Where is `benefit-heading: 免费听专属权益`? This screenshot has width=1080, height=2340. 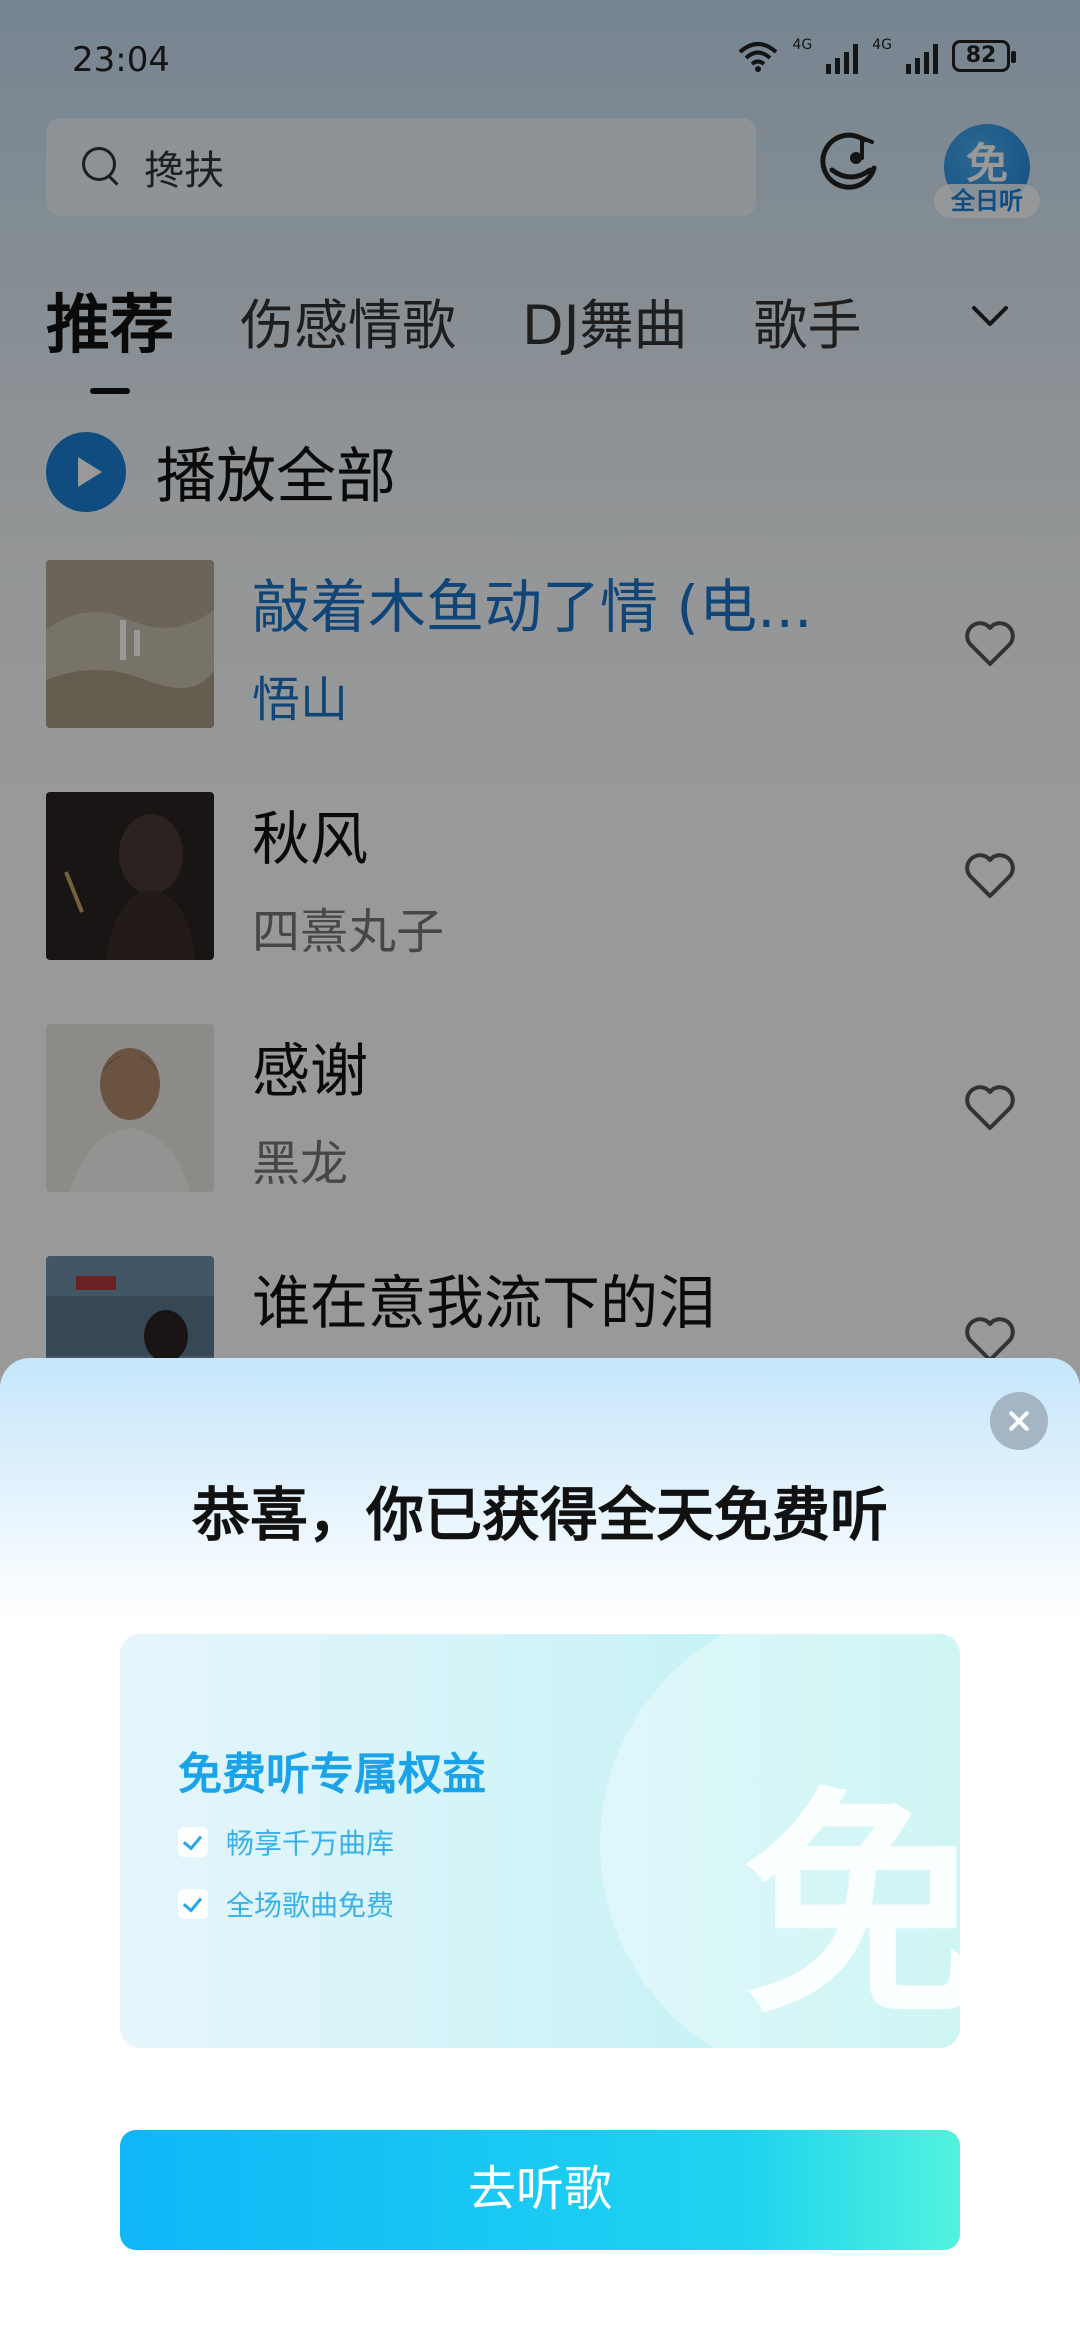
benefit-heading: 免费听专属权益 is located at coordinates (332, 1774).